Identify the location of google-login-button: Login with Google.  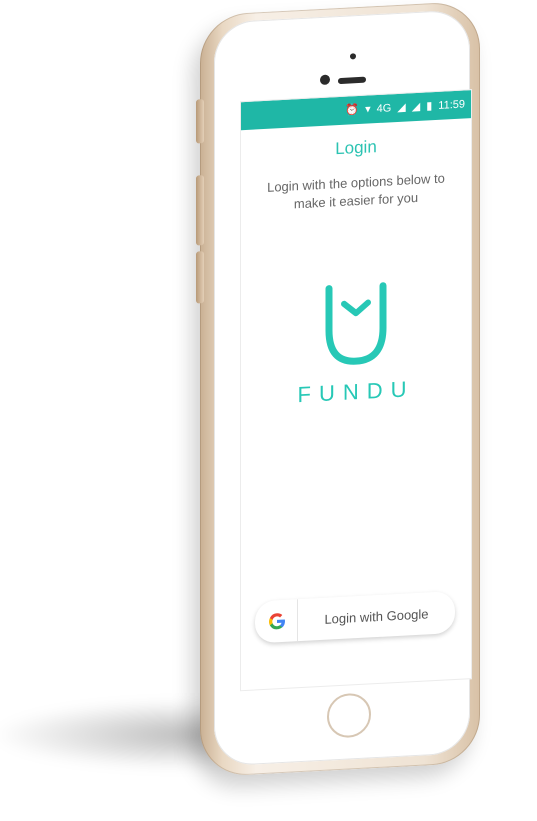
(355, 617).